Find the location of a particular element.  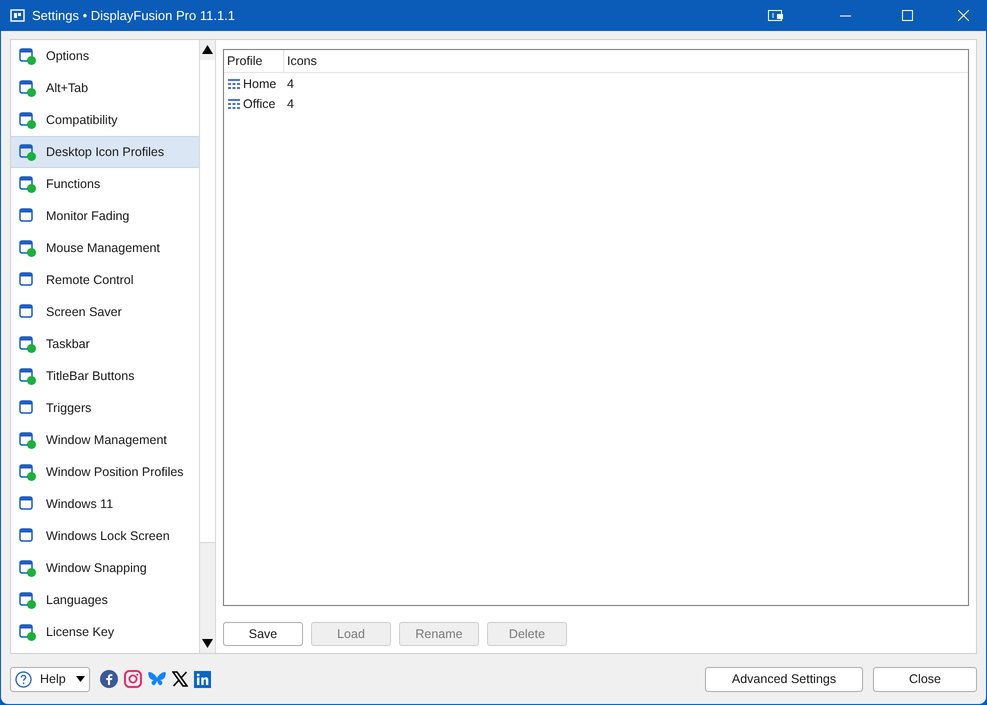

caret-icon is located at coordinates (80, 679).